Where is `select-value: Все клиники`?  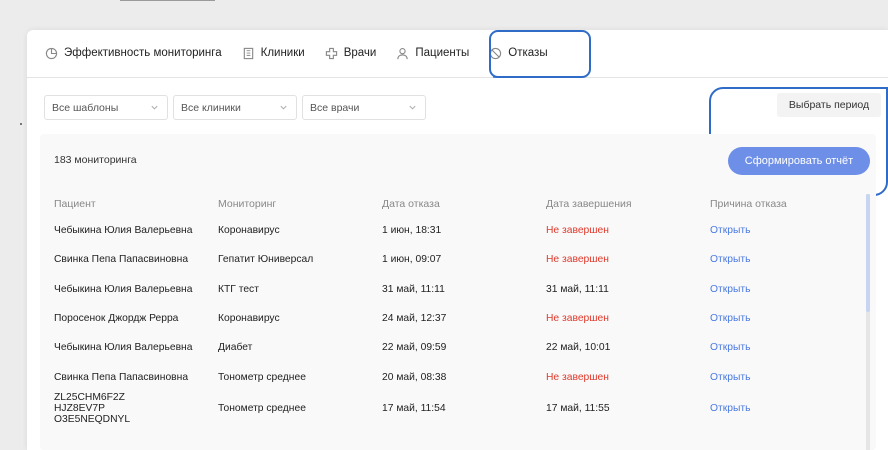
select-value: Все клиники is located at coordinates (211, 107).